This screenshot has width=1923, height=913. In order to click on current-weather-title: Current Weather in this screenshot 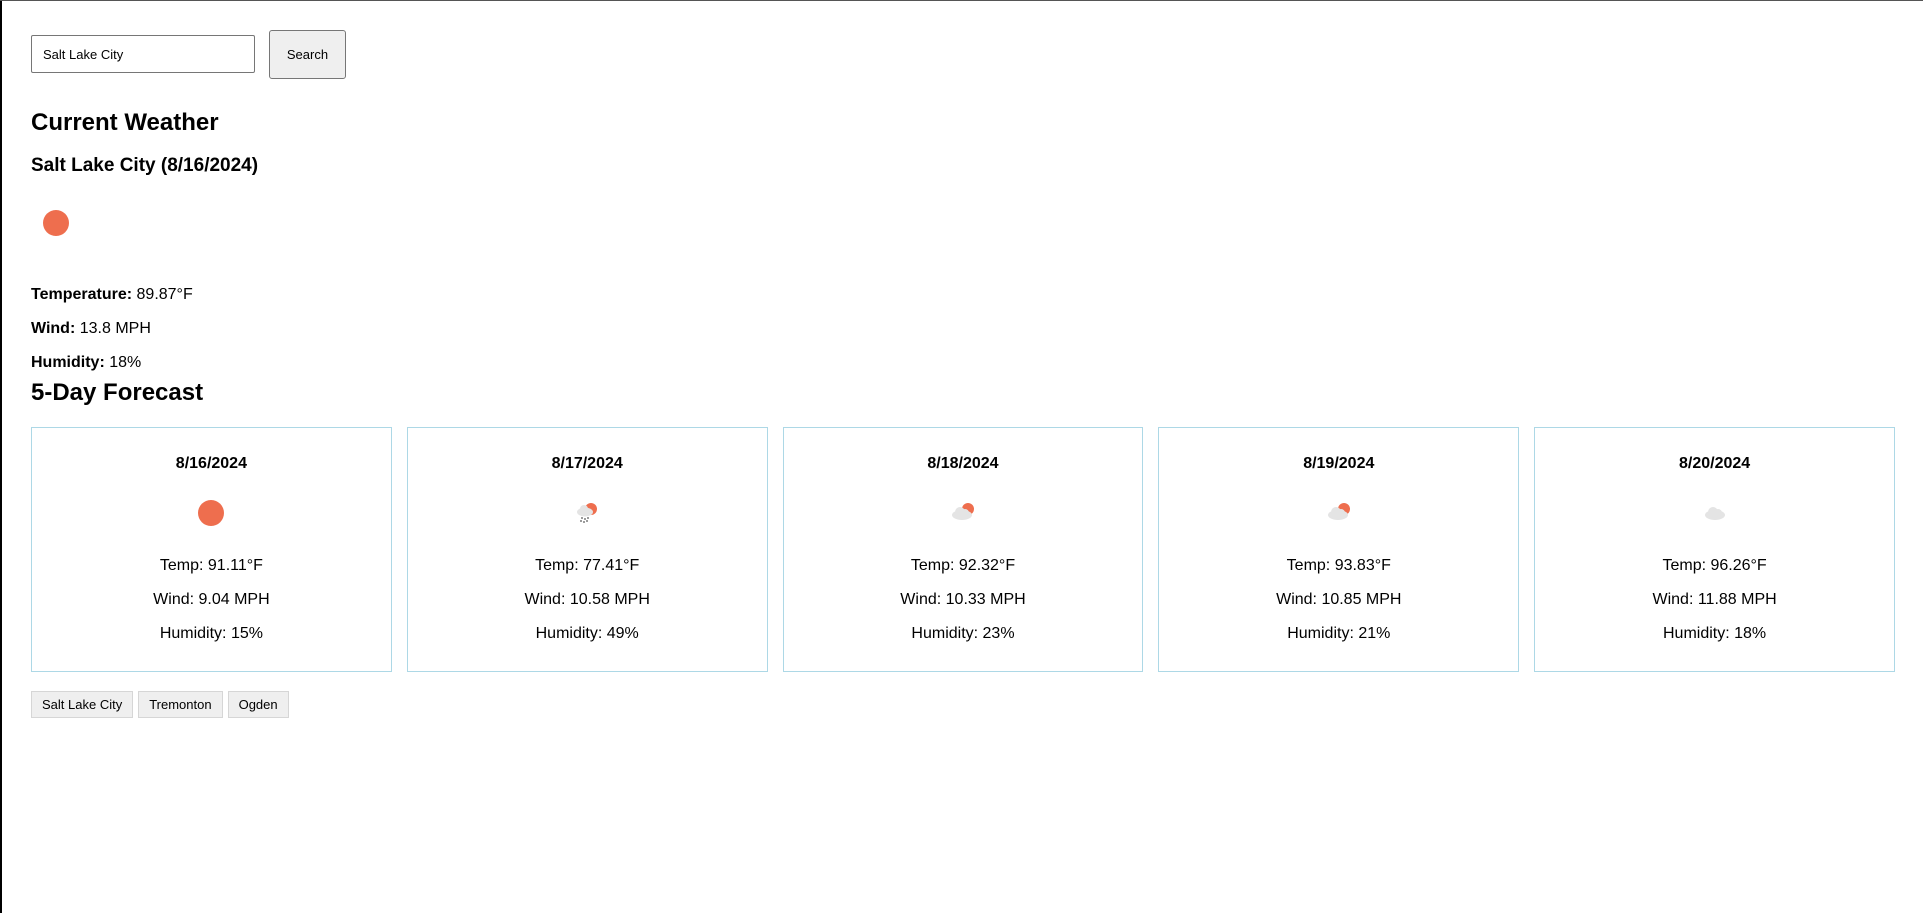, I will do `click(125, 122)`.